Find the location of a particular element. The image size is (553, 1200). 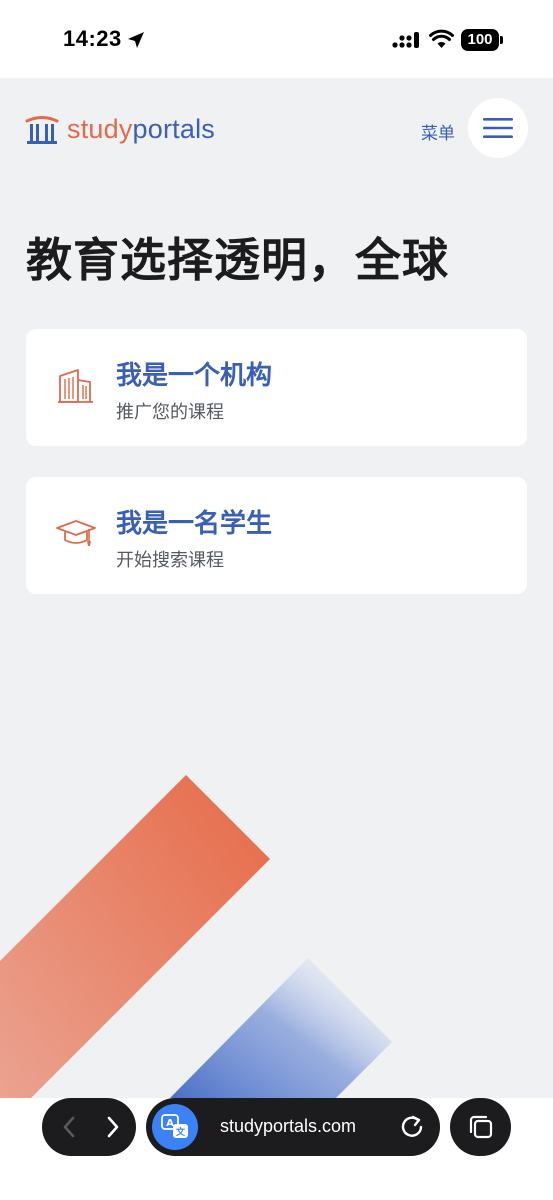

reload-icon is located at coordinates (412, 1127).